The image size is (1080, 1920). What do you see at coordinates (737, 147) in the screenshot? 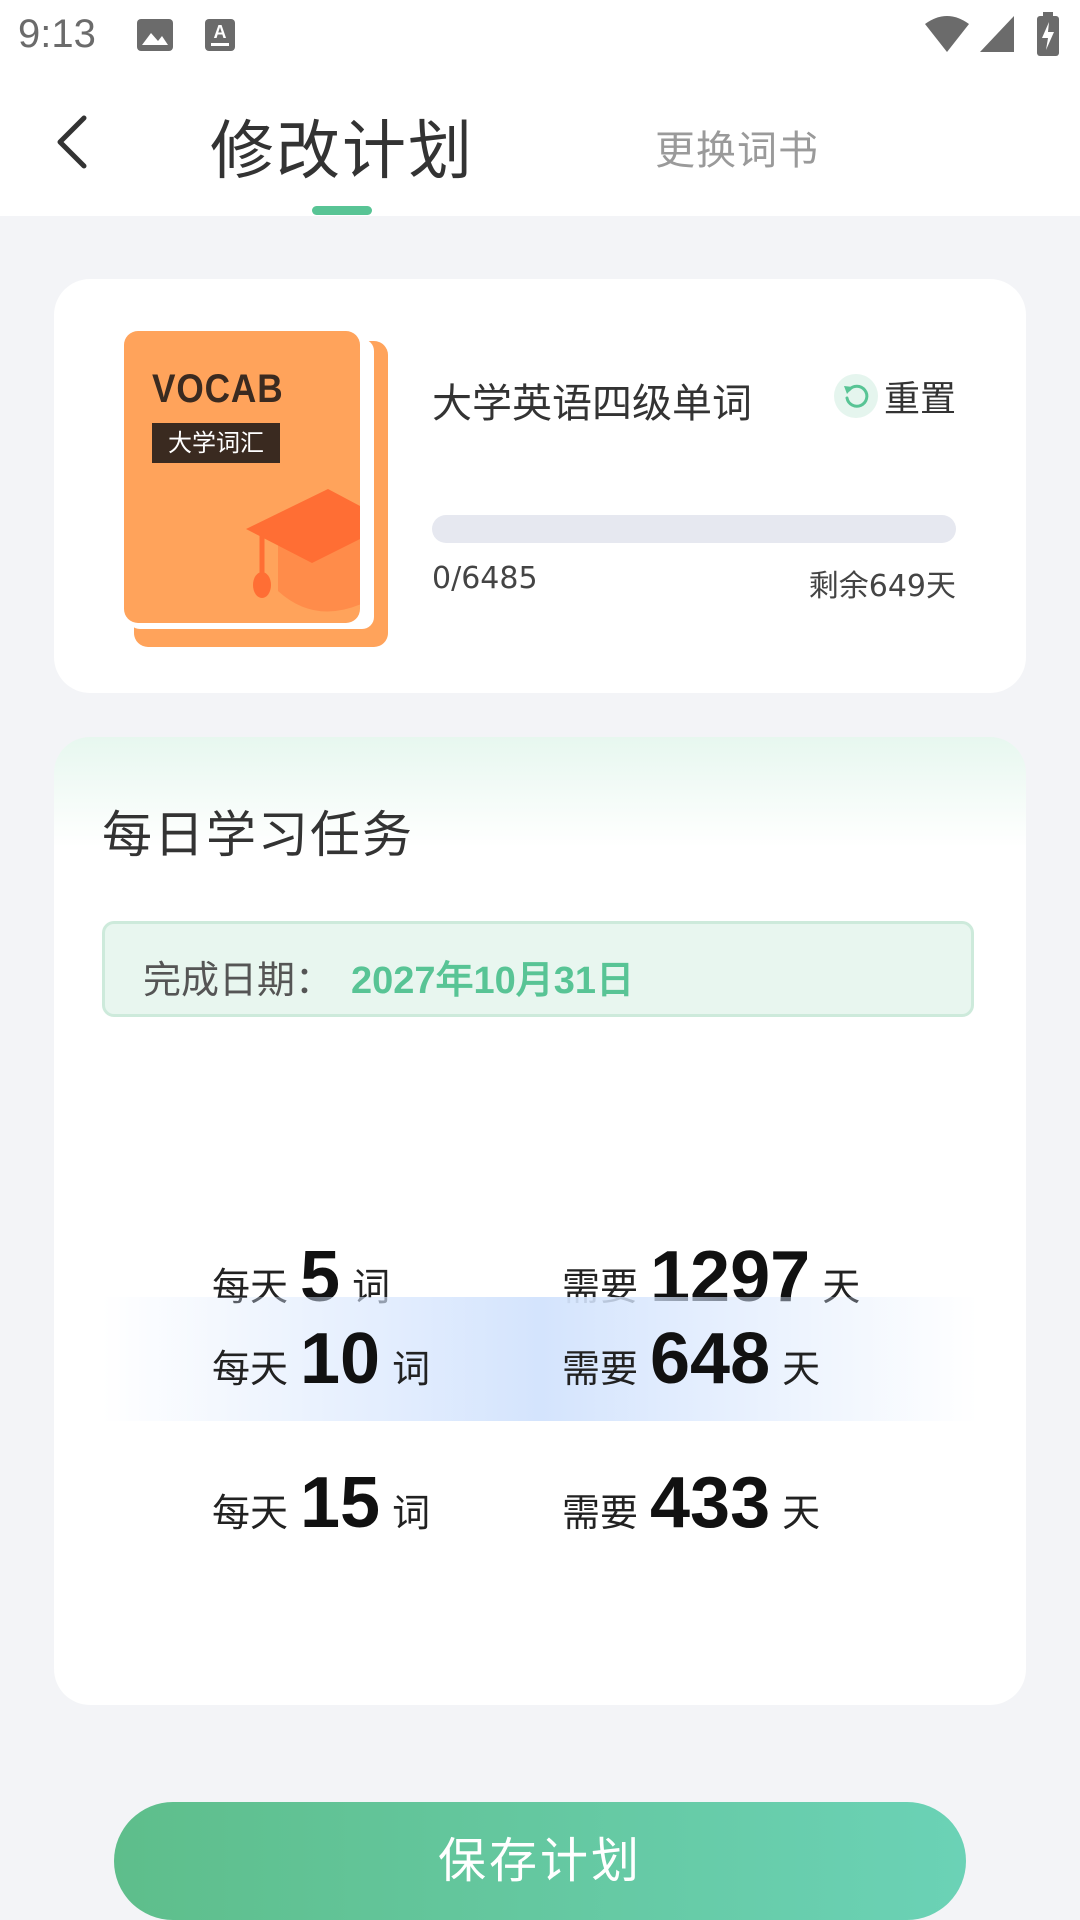
I see `tab-change-book: 更换词书` at bounding box center [737, 147].